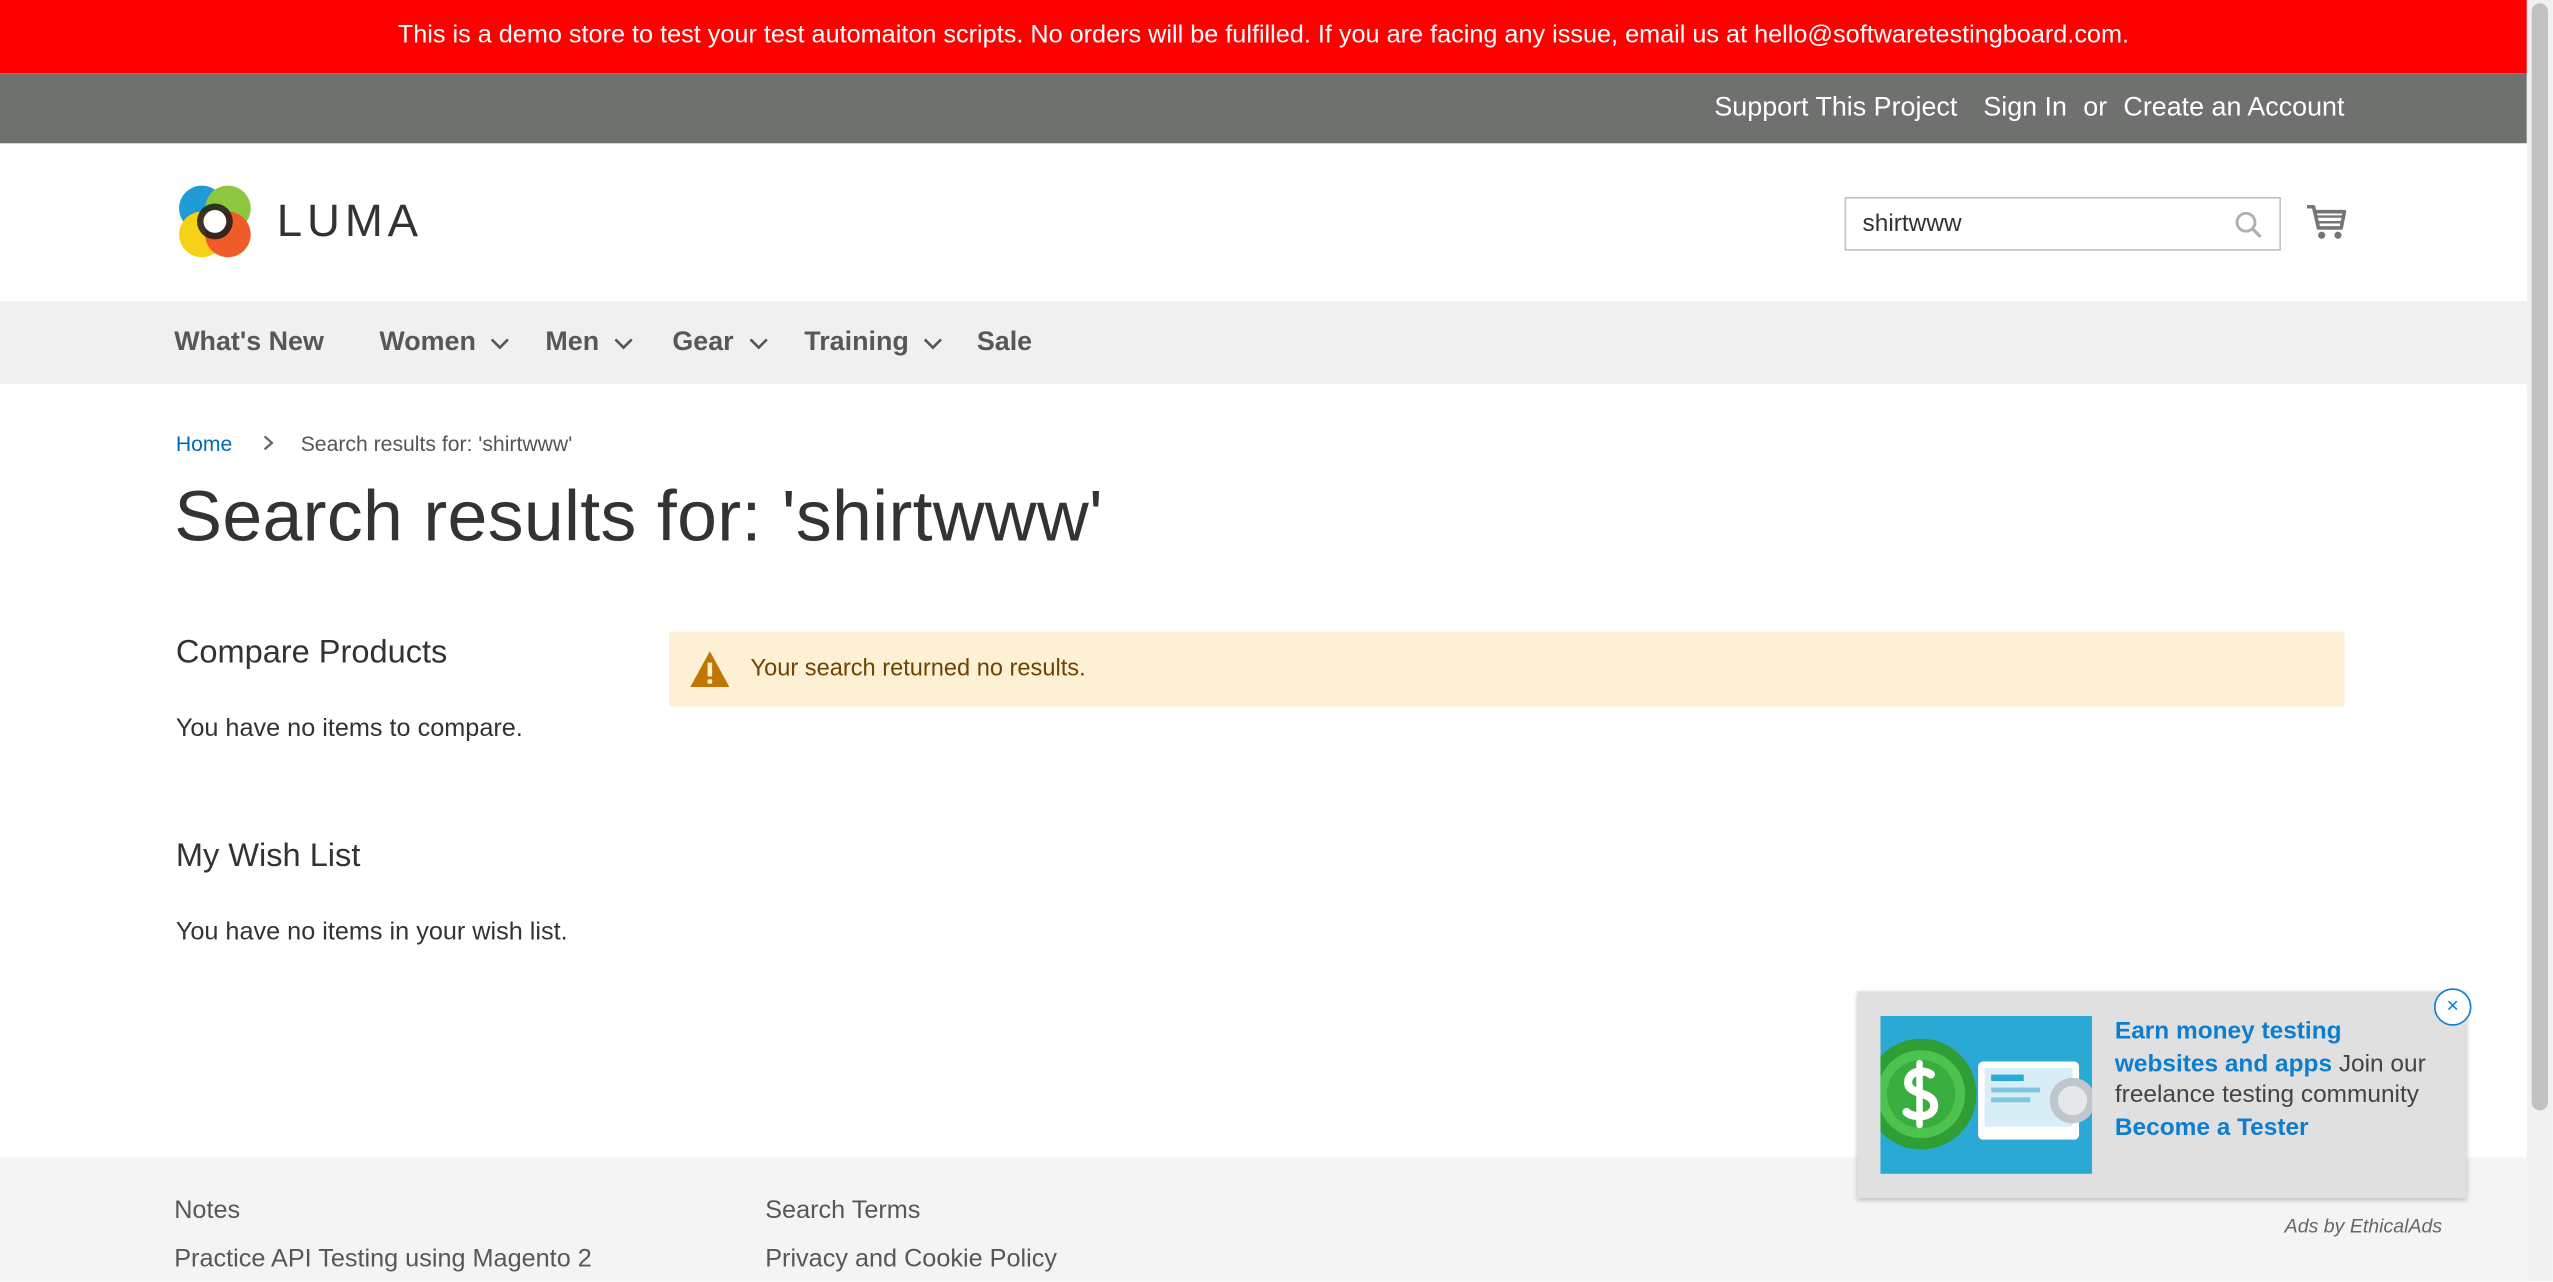  Describe the element at coordinates (1835, 108) in the screenshot. I see `support-project-link: Support This Project` at that location.